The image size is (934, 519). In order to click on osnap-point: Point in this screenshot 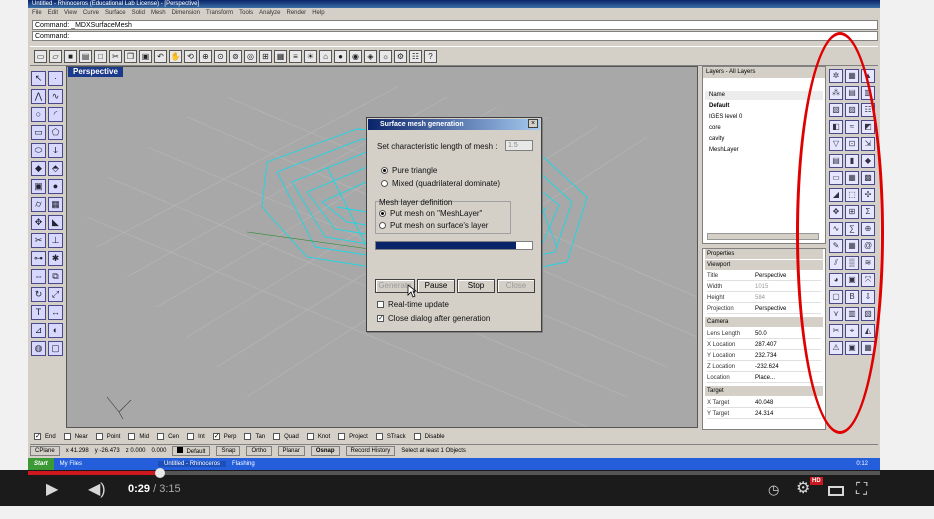, I will do `click(107, 437)`.